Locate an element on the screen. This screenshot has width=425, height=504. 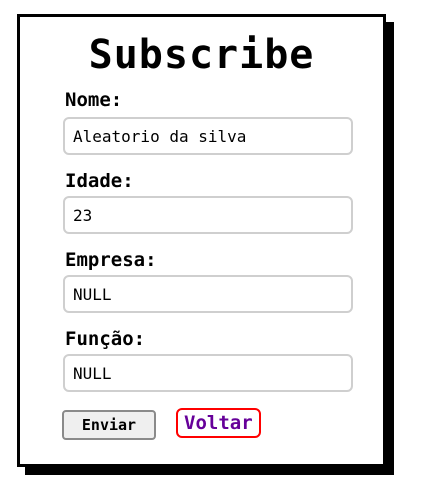
voltar-link: Voltar is located at coordinates (218, 423).